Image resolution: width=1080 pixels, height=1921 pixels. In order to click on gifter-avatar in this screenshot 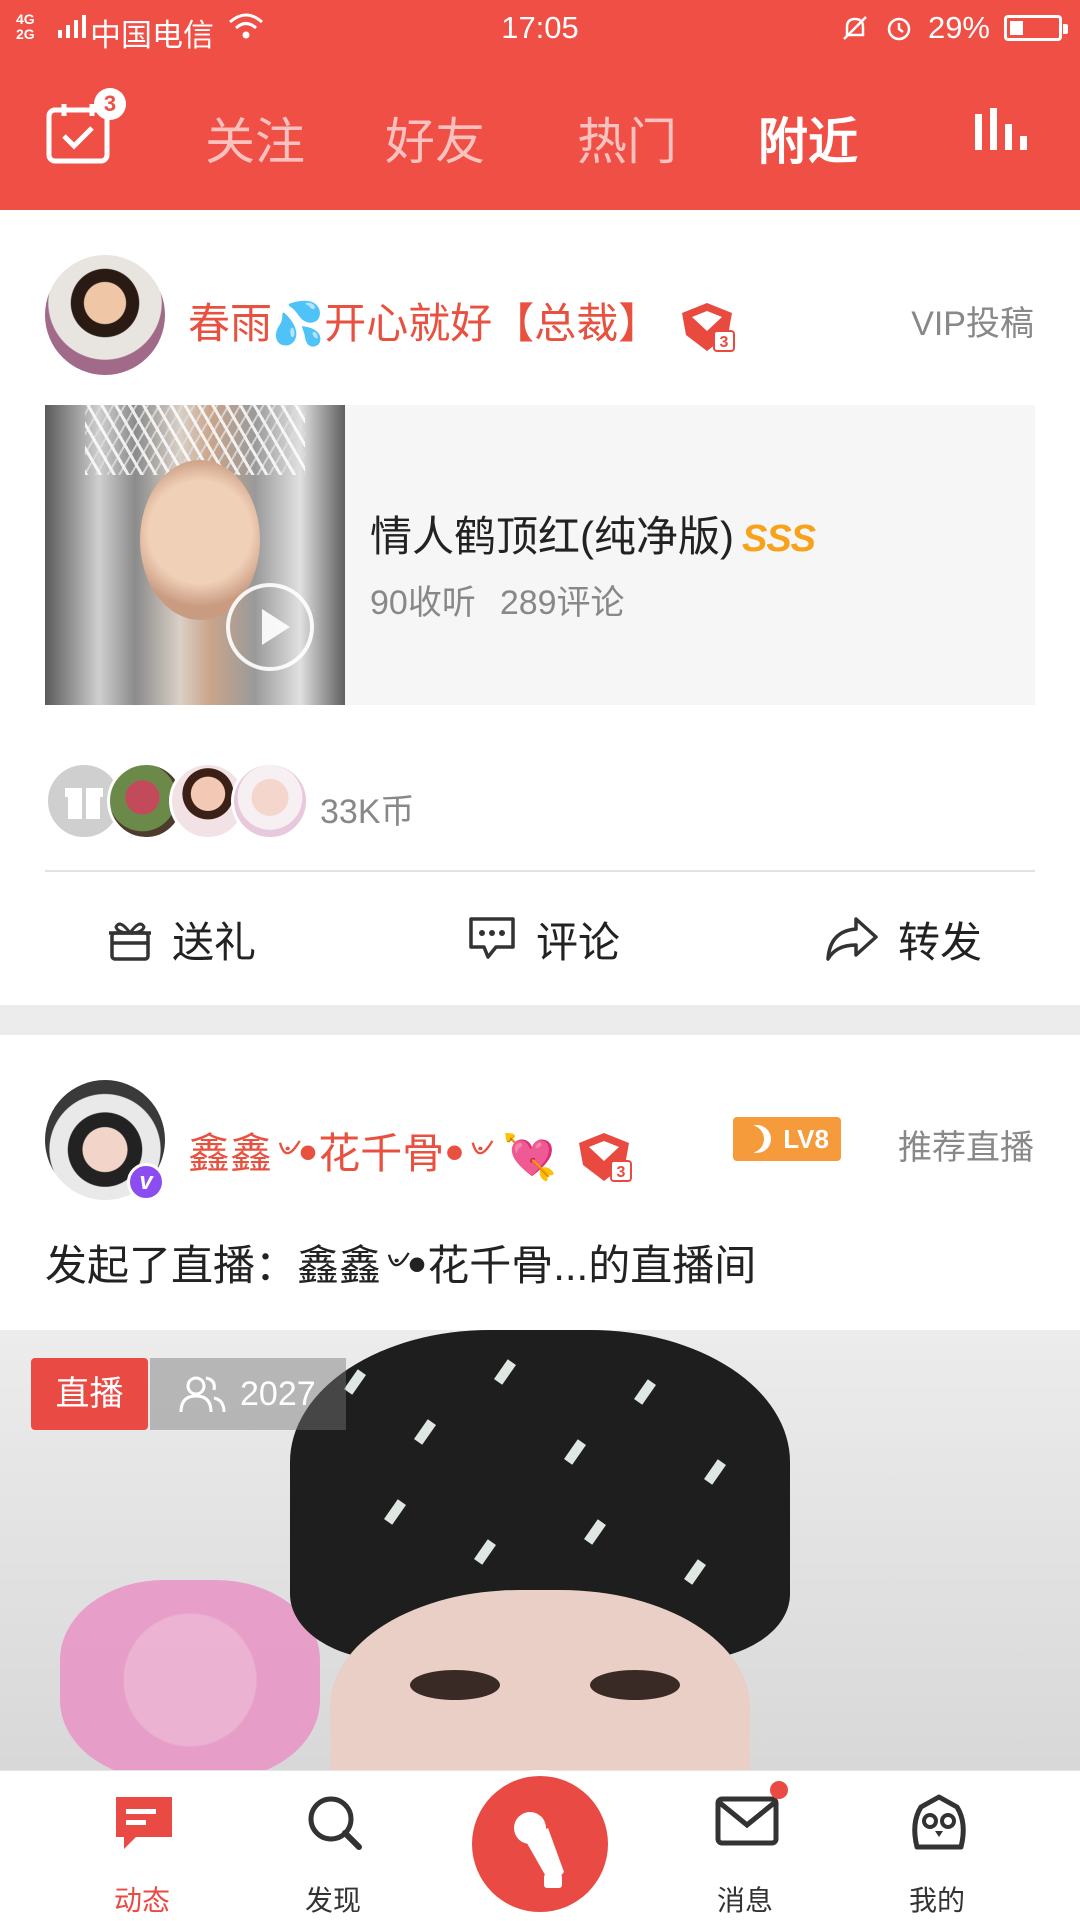, I will do `click(270, 801)`.